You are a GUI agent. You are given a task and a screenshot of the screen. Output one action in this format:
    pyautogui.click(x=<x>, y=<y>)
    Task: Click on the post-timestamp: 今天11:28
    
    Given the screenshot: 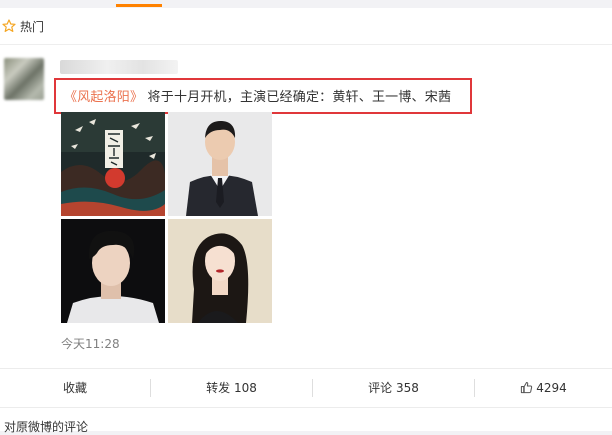 What is the action you would take?
    pyautogui.click(x=90, y=344)
    